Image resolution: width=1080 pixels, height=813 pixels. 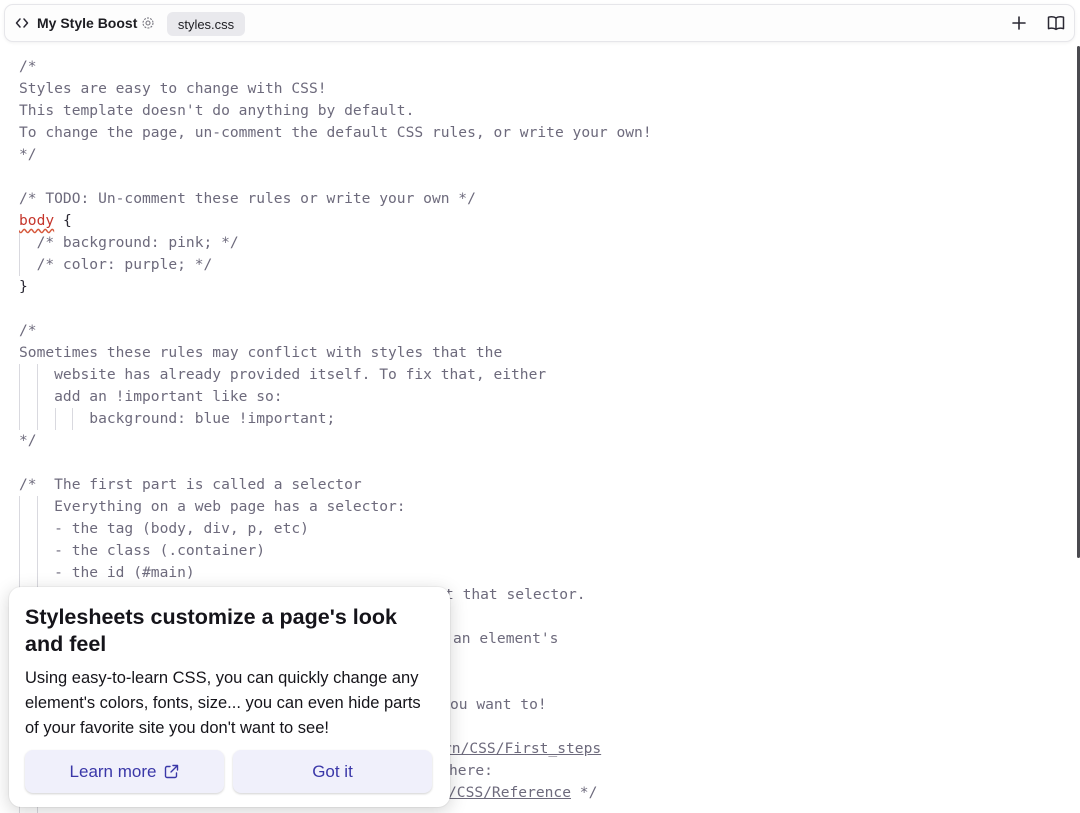 What do you see at coordinates (22, 23) in the screenshot?
I see `code-icon` at bounding box center [22, 23].